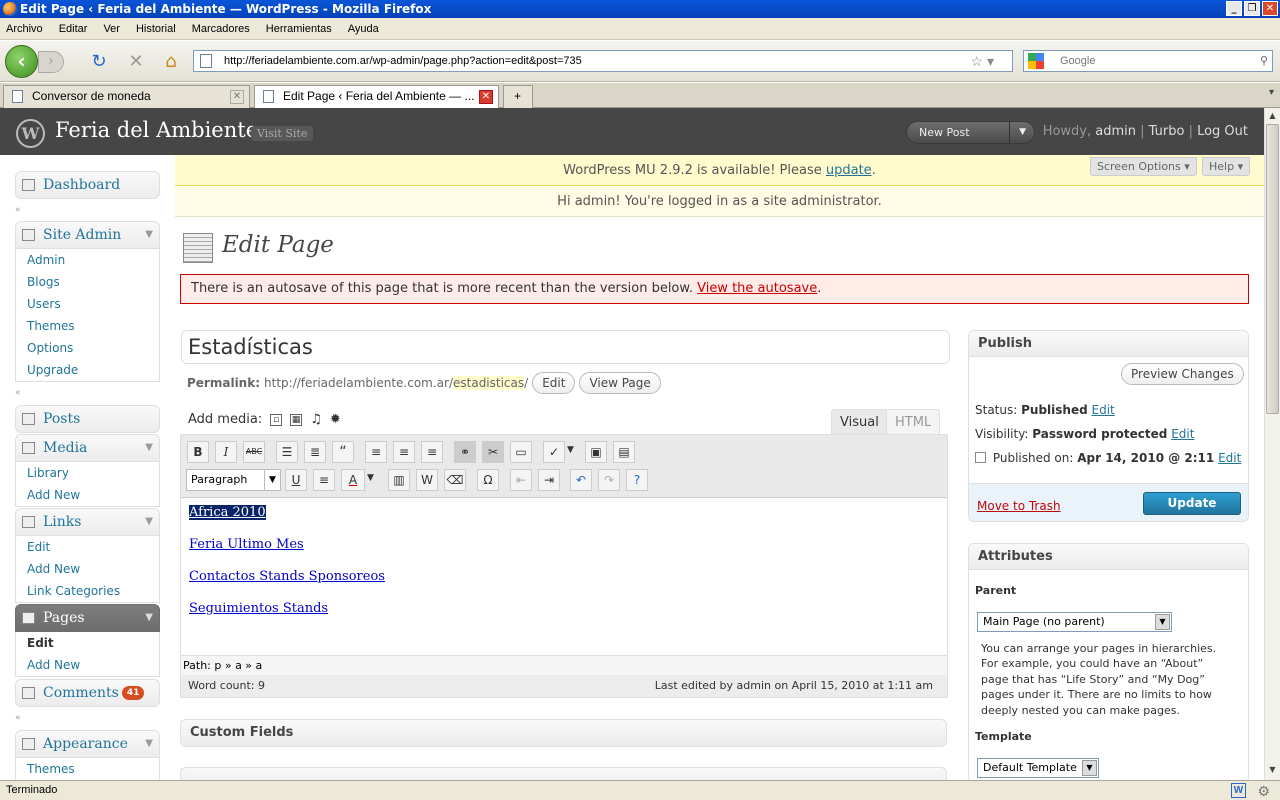  I want to click on redo-button: ↷, so click(609, 480).